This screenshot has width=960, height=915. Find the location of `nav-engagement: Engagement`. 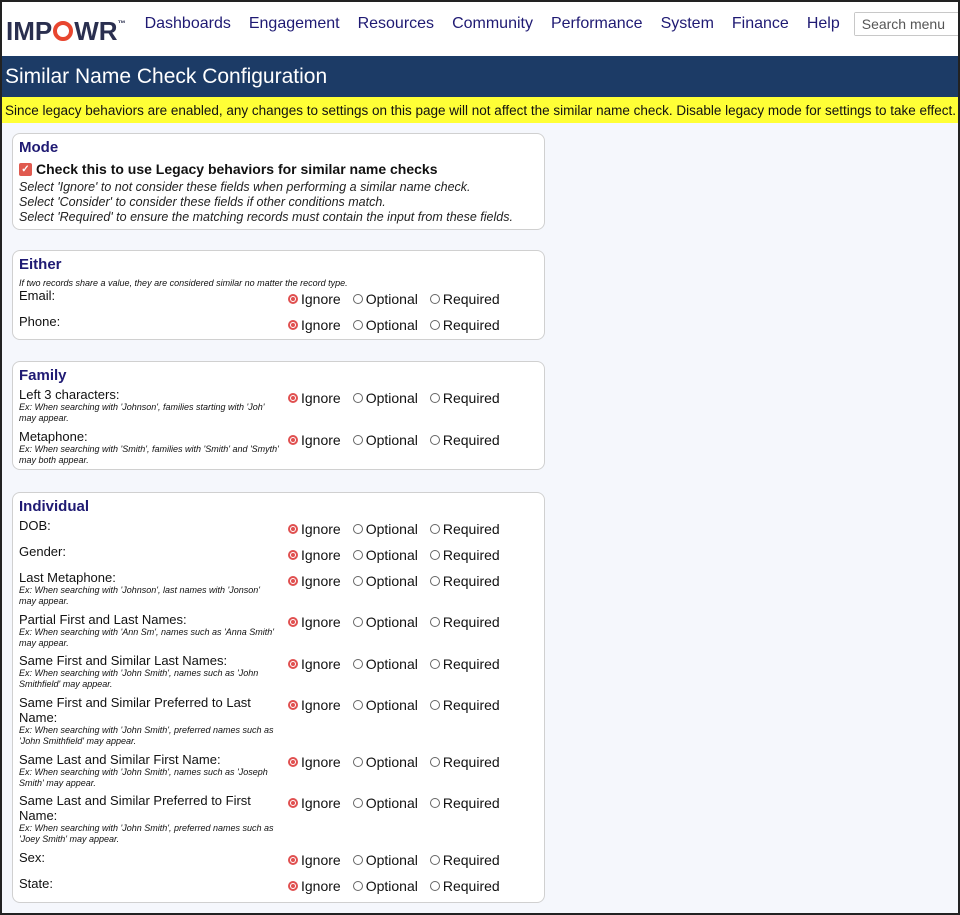

nav-engagement: Engagement is located at coordinates (294, 24).